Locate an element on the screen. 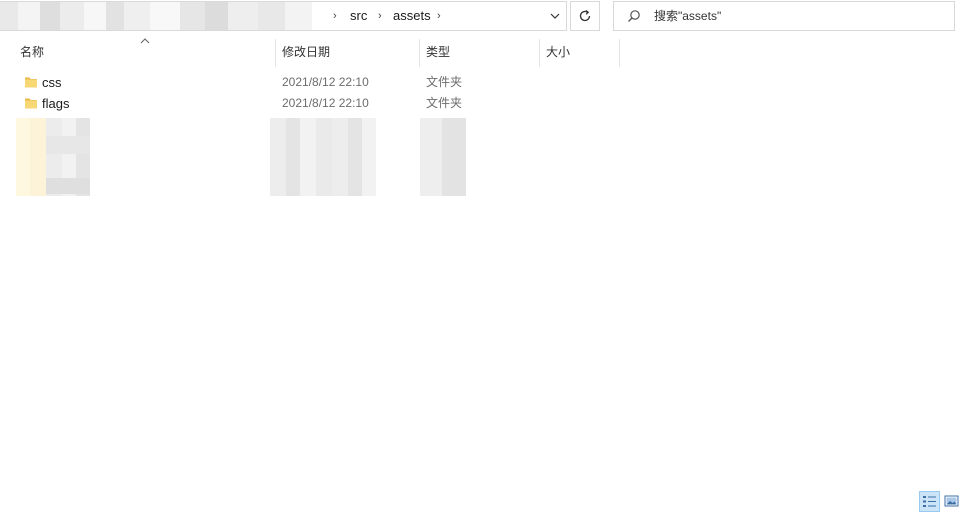  list-item: css 2021/8/12 22:10 文件夹 is located at coordinates (484, 82).